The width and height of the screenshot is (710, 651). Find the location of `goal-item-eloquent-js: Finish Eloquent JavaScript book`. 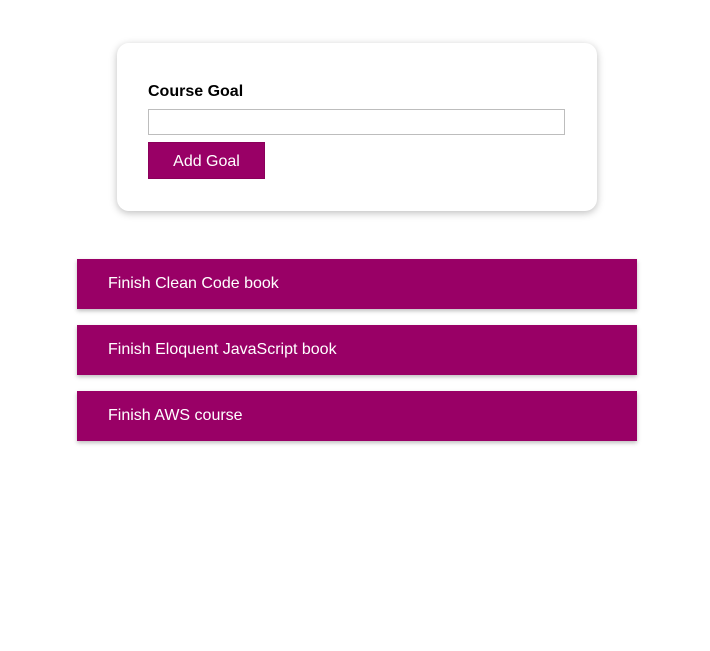

goal-item-eloquent-js: Finish Eloquent JavaScript book is located at coordinates (357, 350).